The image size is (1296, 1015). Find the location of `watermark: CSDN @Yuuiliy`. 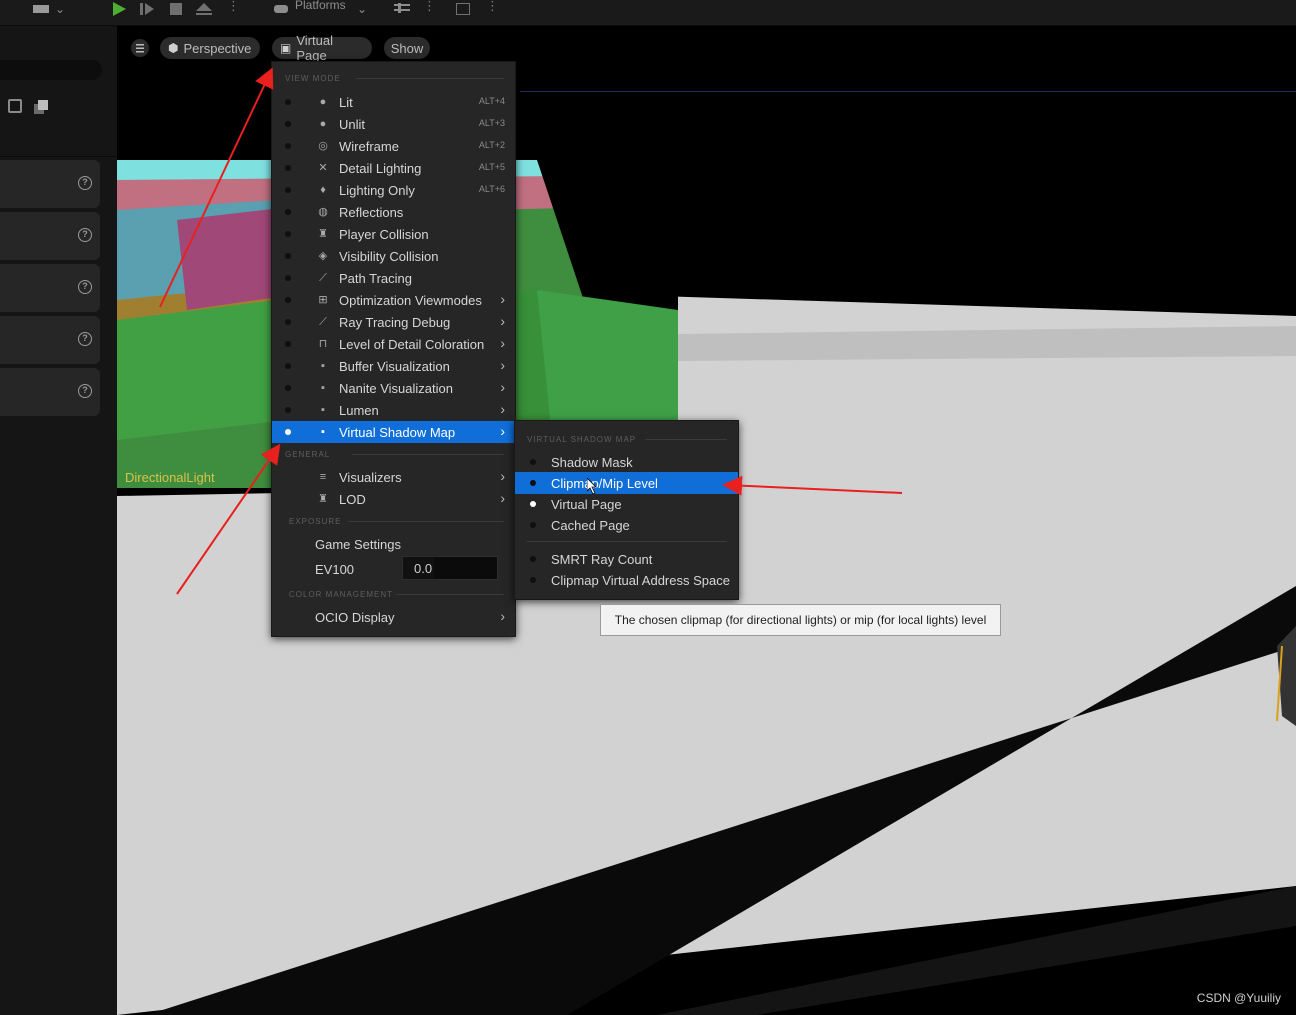

watermark: CSDN @Yuuiliy is located at coordinates (1238, 998).